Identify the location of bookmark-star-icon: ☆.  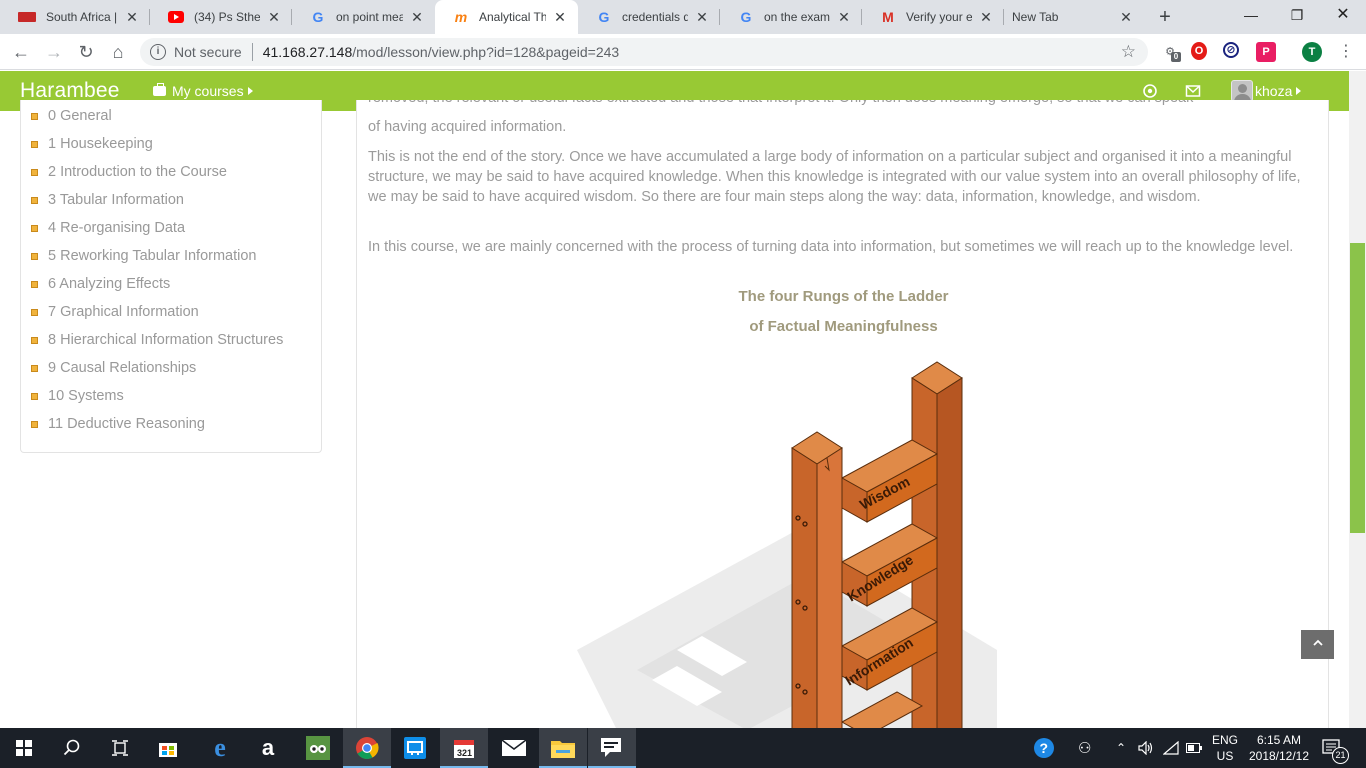
(1128, 52).